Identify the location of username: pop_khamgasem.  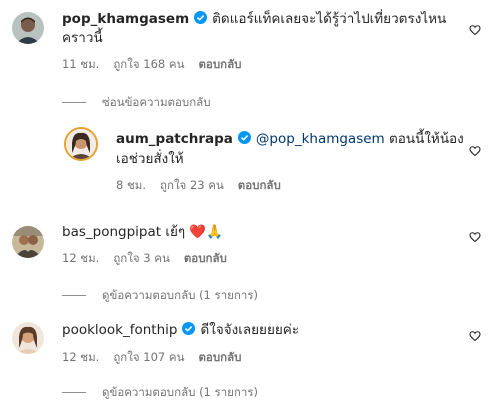
(125, 19).